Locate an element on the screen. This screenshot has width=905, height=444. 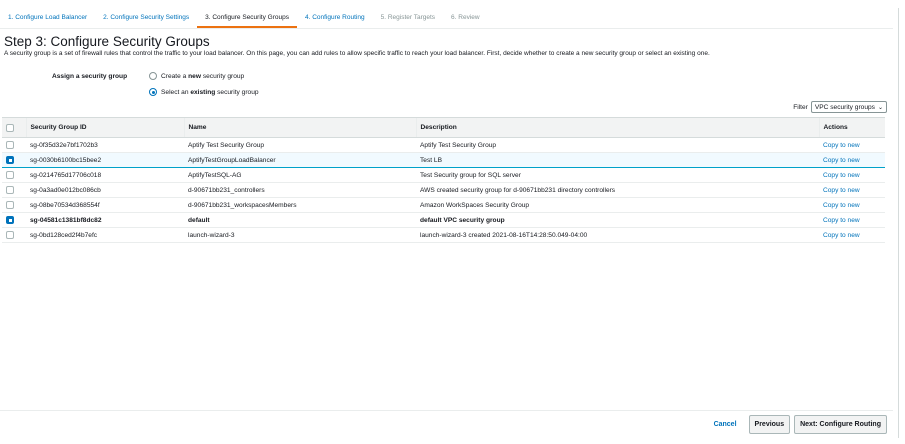
radio-label-bold: existing is located at coordinates (203, 92).